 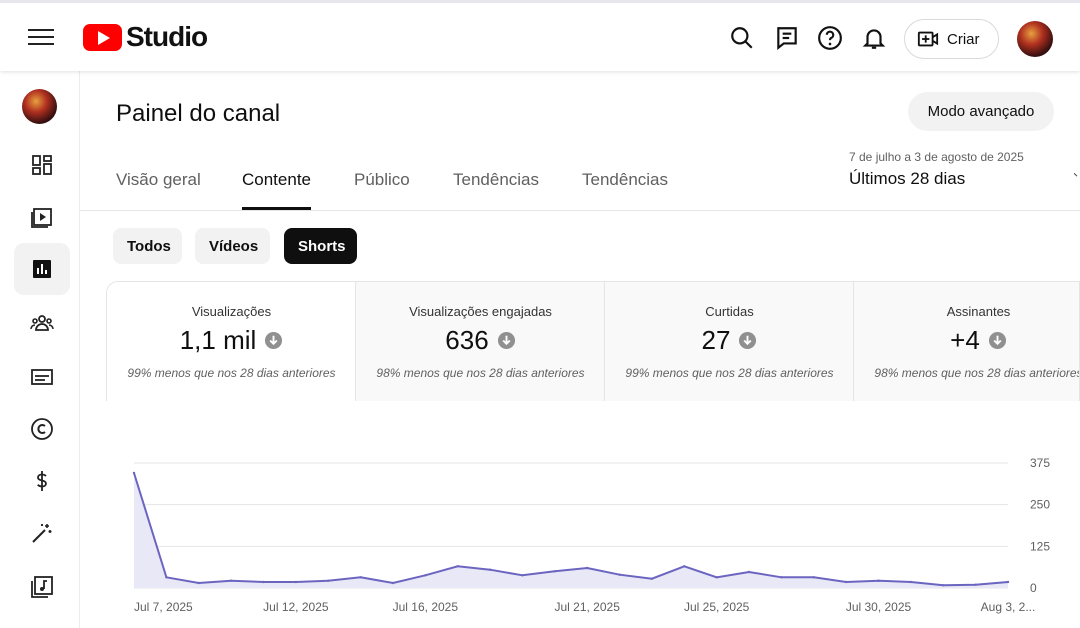 I want to click on metric-label: Assinantes, so click(x=978, y=311).